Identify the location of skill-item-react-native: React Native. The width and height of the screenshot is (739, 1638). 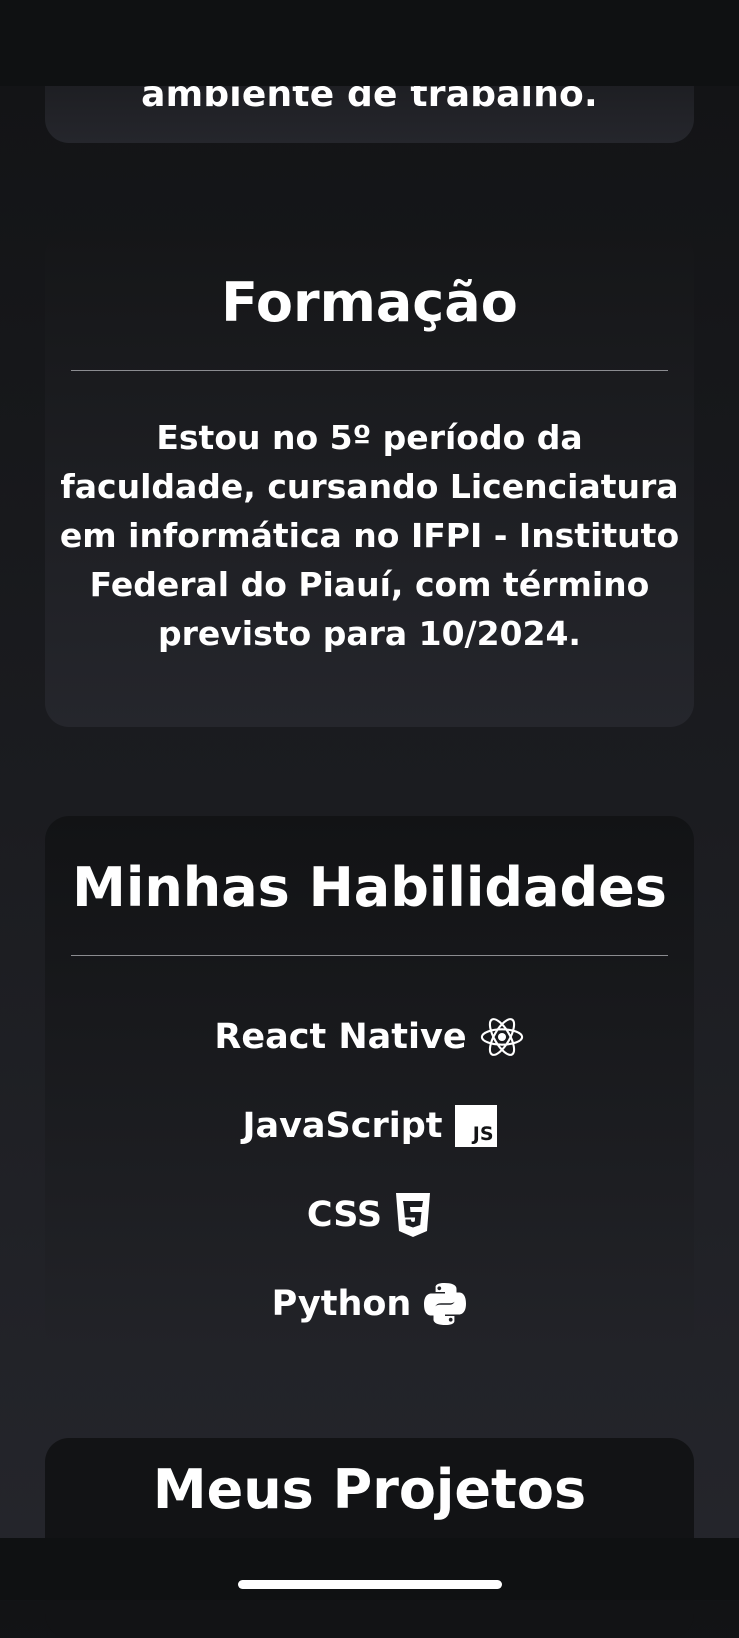
(369, 1036).